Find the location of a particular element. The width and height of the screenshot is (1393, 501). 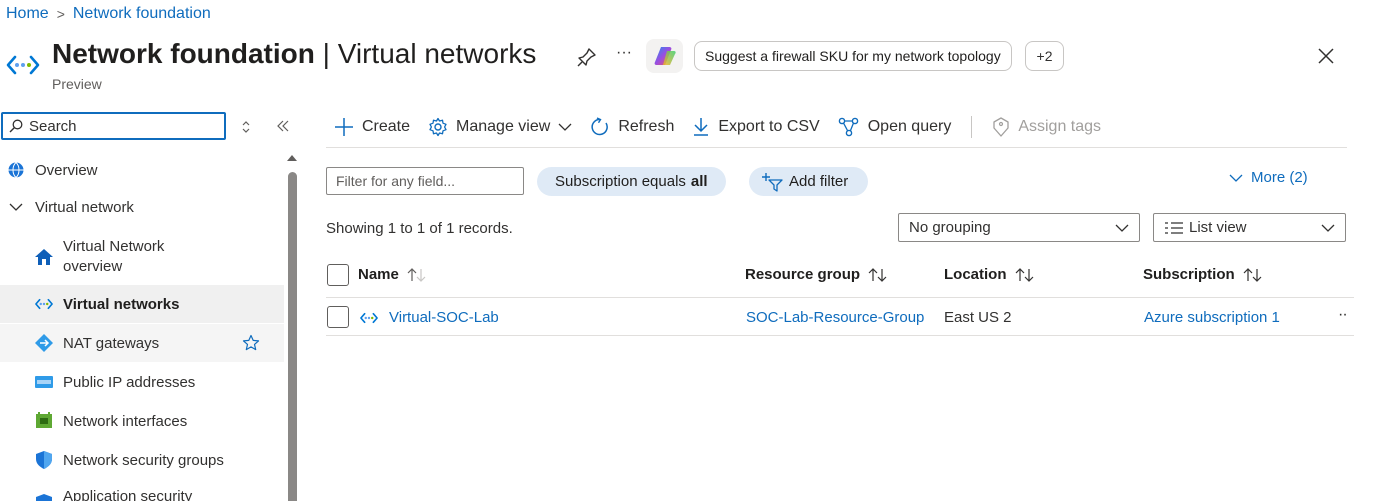

create-button: Create is located at coordinates (372, 127).